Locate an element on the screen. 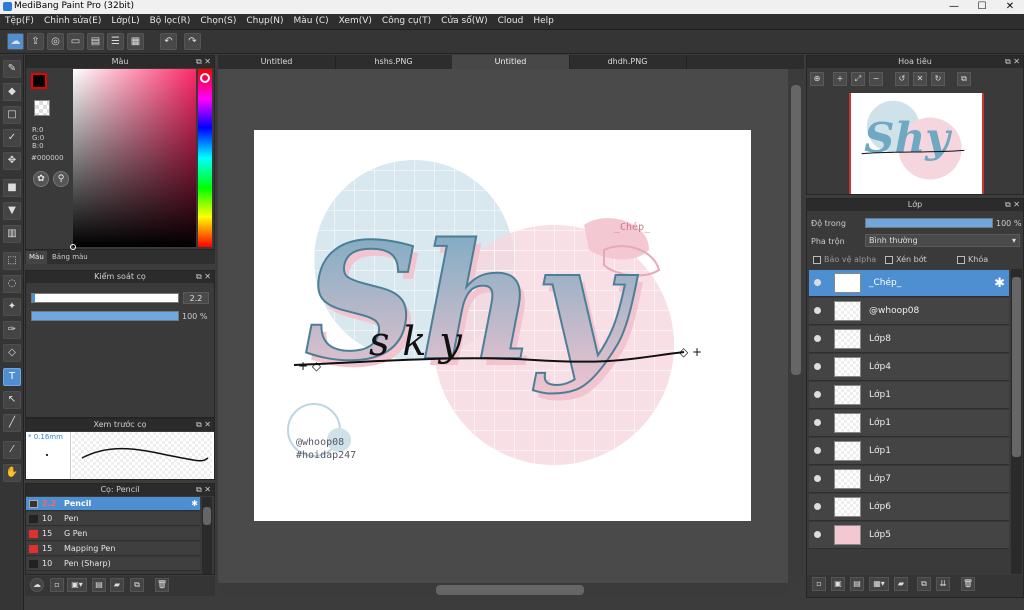 The image size is (1024, 610). layer-row: Lớp8 is located at coordinates (909, 339).